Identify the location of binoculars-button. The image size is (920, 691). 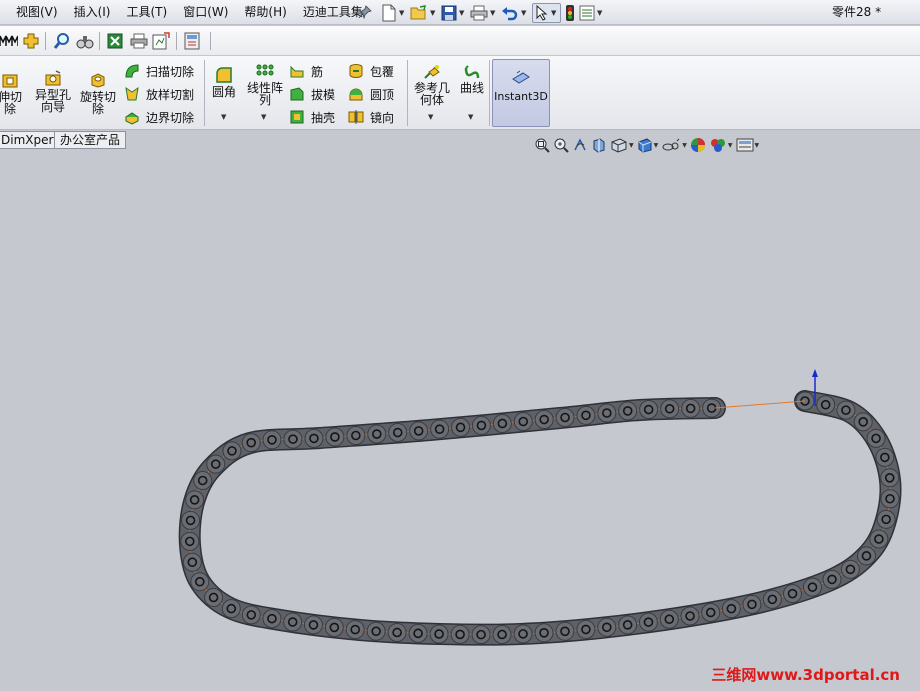
(85, 41).